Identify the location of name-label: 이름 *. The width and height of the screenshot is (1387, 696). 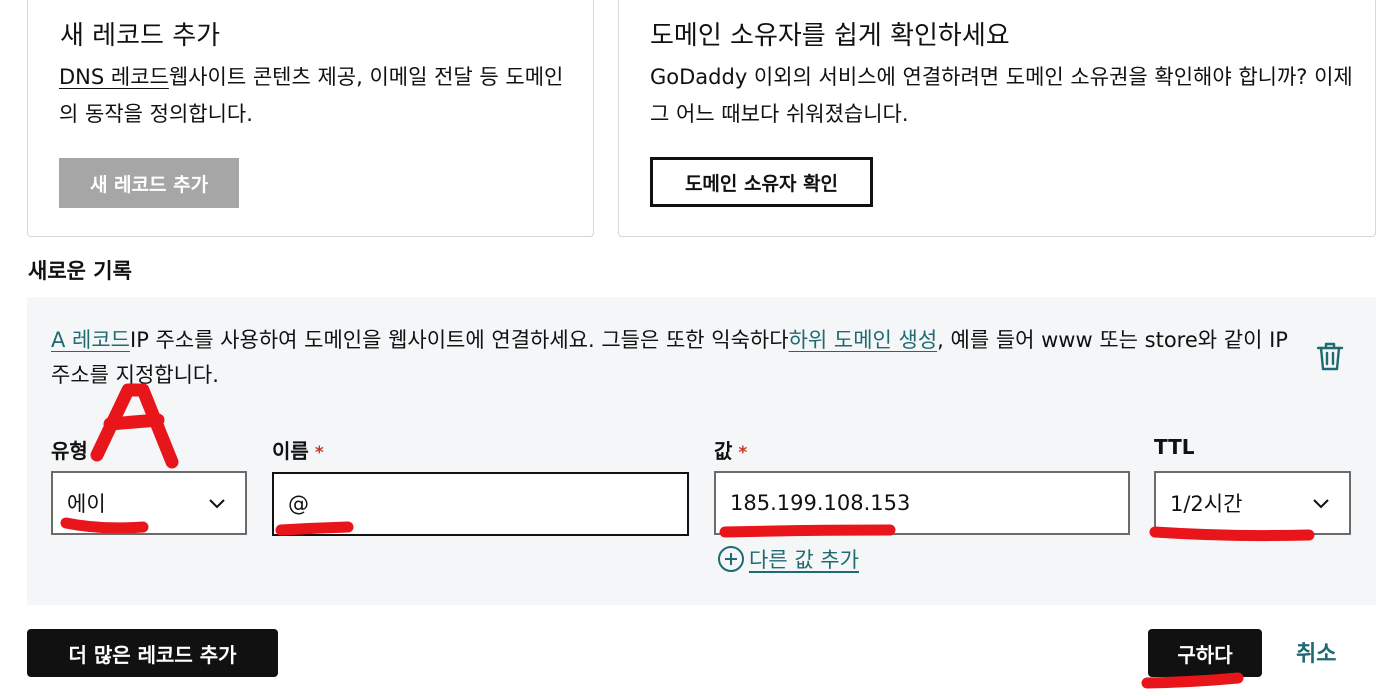
(298, 449).